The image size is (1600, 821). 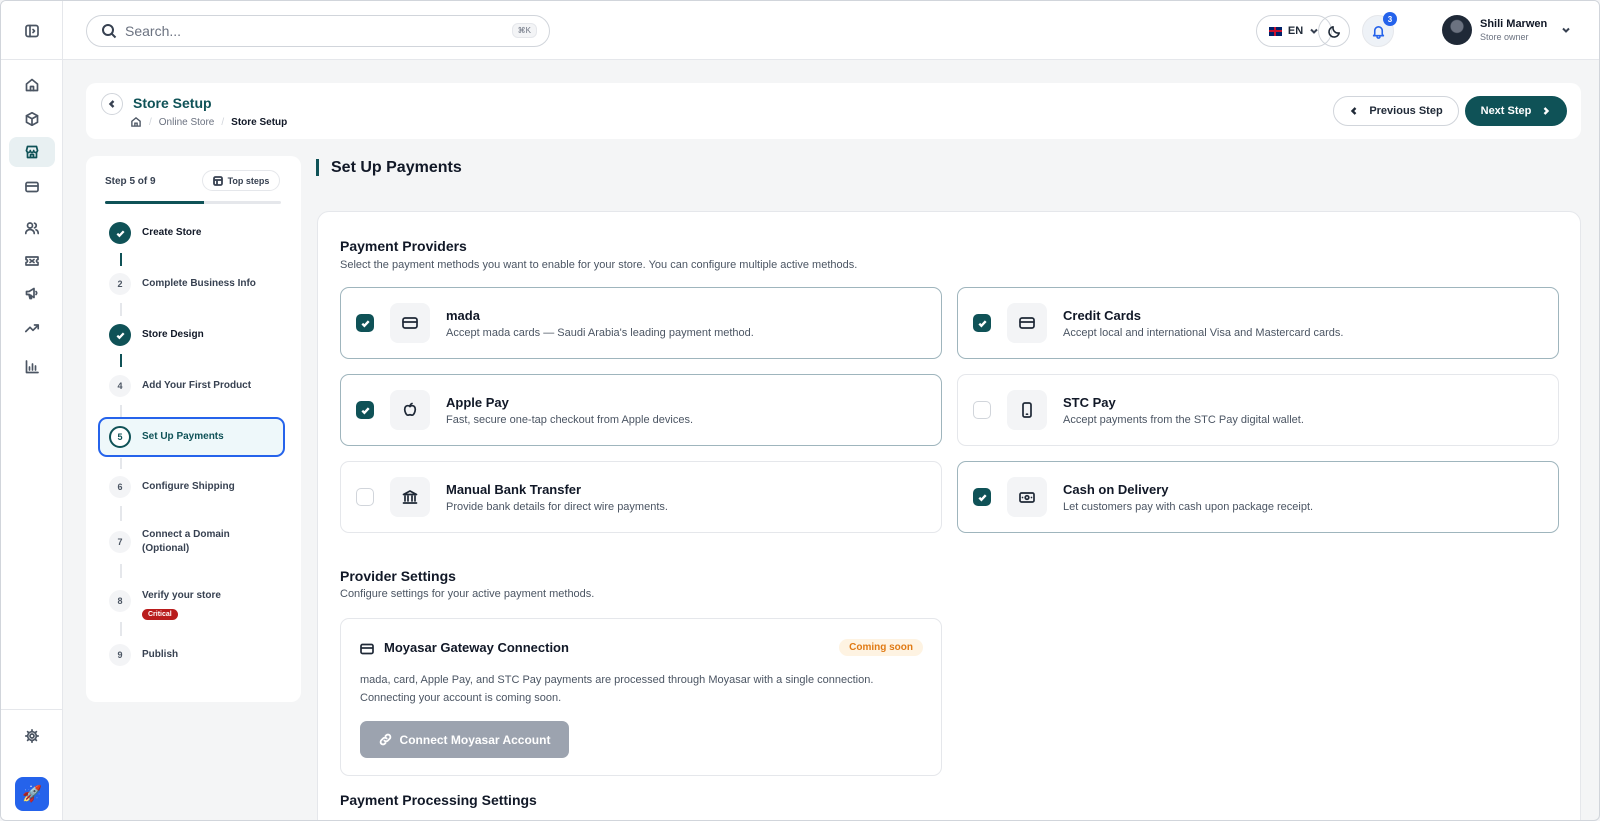 I want to click on step-item-connect-domain: 7 Connect a Domain (Optional), so click(x=191, y=540).